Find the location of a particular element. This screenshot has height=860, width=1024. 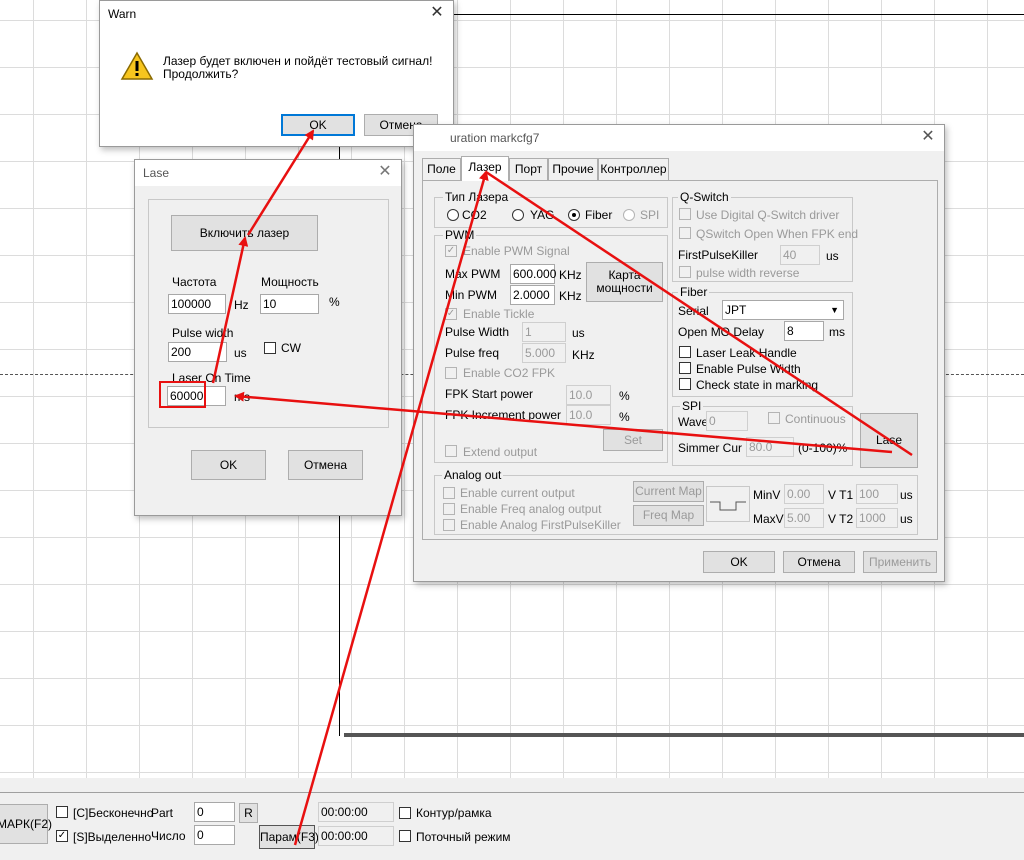

tab-controller: Контроллер is located at coordinates (633, 169).